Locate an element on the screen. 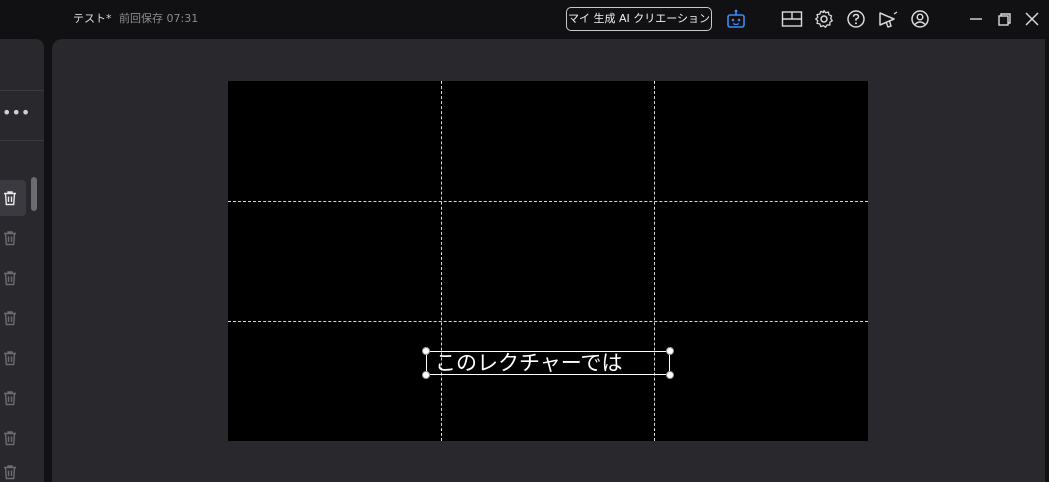  document-title: テスト* 前回保存 07:31 is located at coordinates (135, 18).